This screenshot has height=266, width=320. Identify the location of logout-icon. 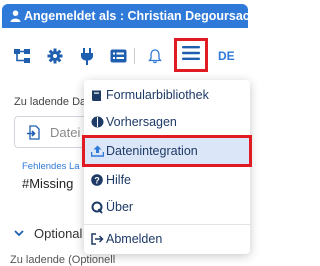
(97, 239).